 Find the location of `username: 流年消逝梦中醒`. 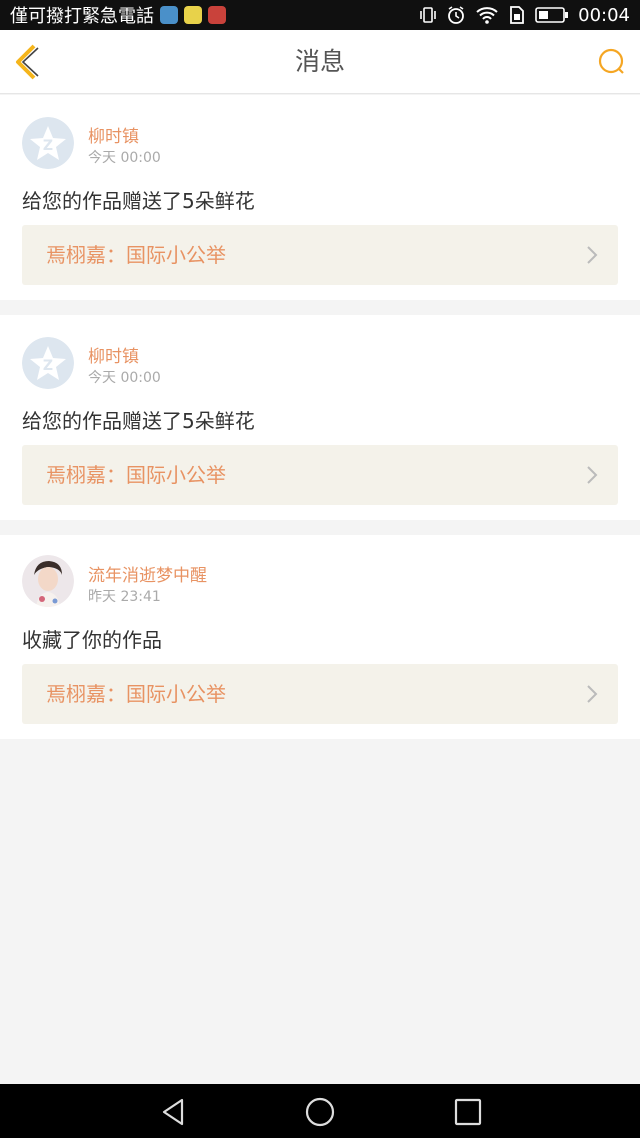

username: 流年消逝梦中醒 is located at coordinates (147, 573).